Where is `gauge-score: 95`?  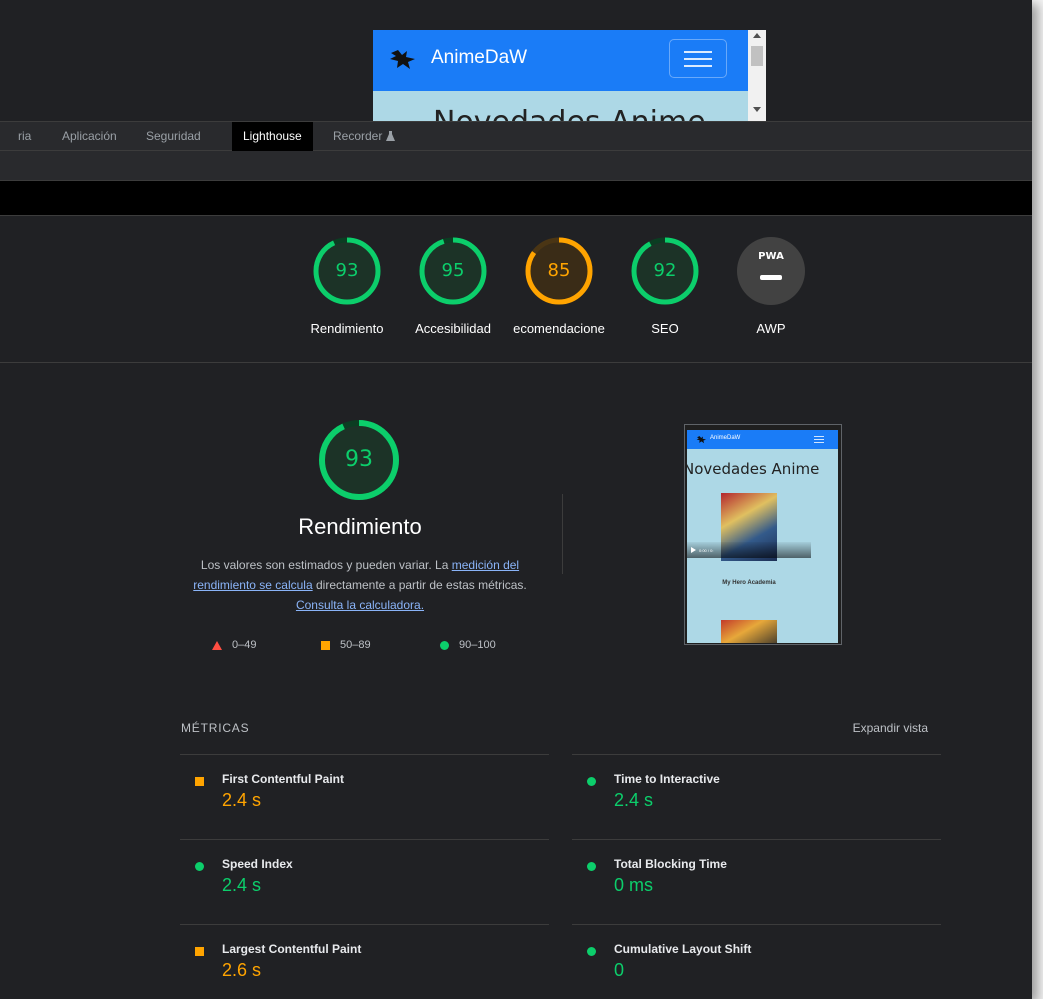
gauge-score: 95 is located at coordinates (453, 270).